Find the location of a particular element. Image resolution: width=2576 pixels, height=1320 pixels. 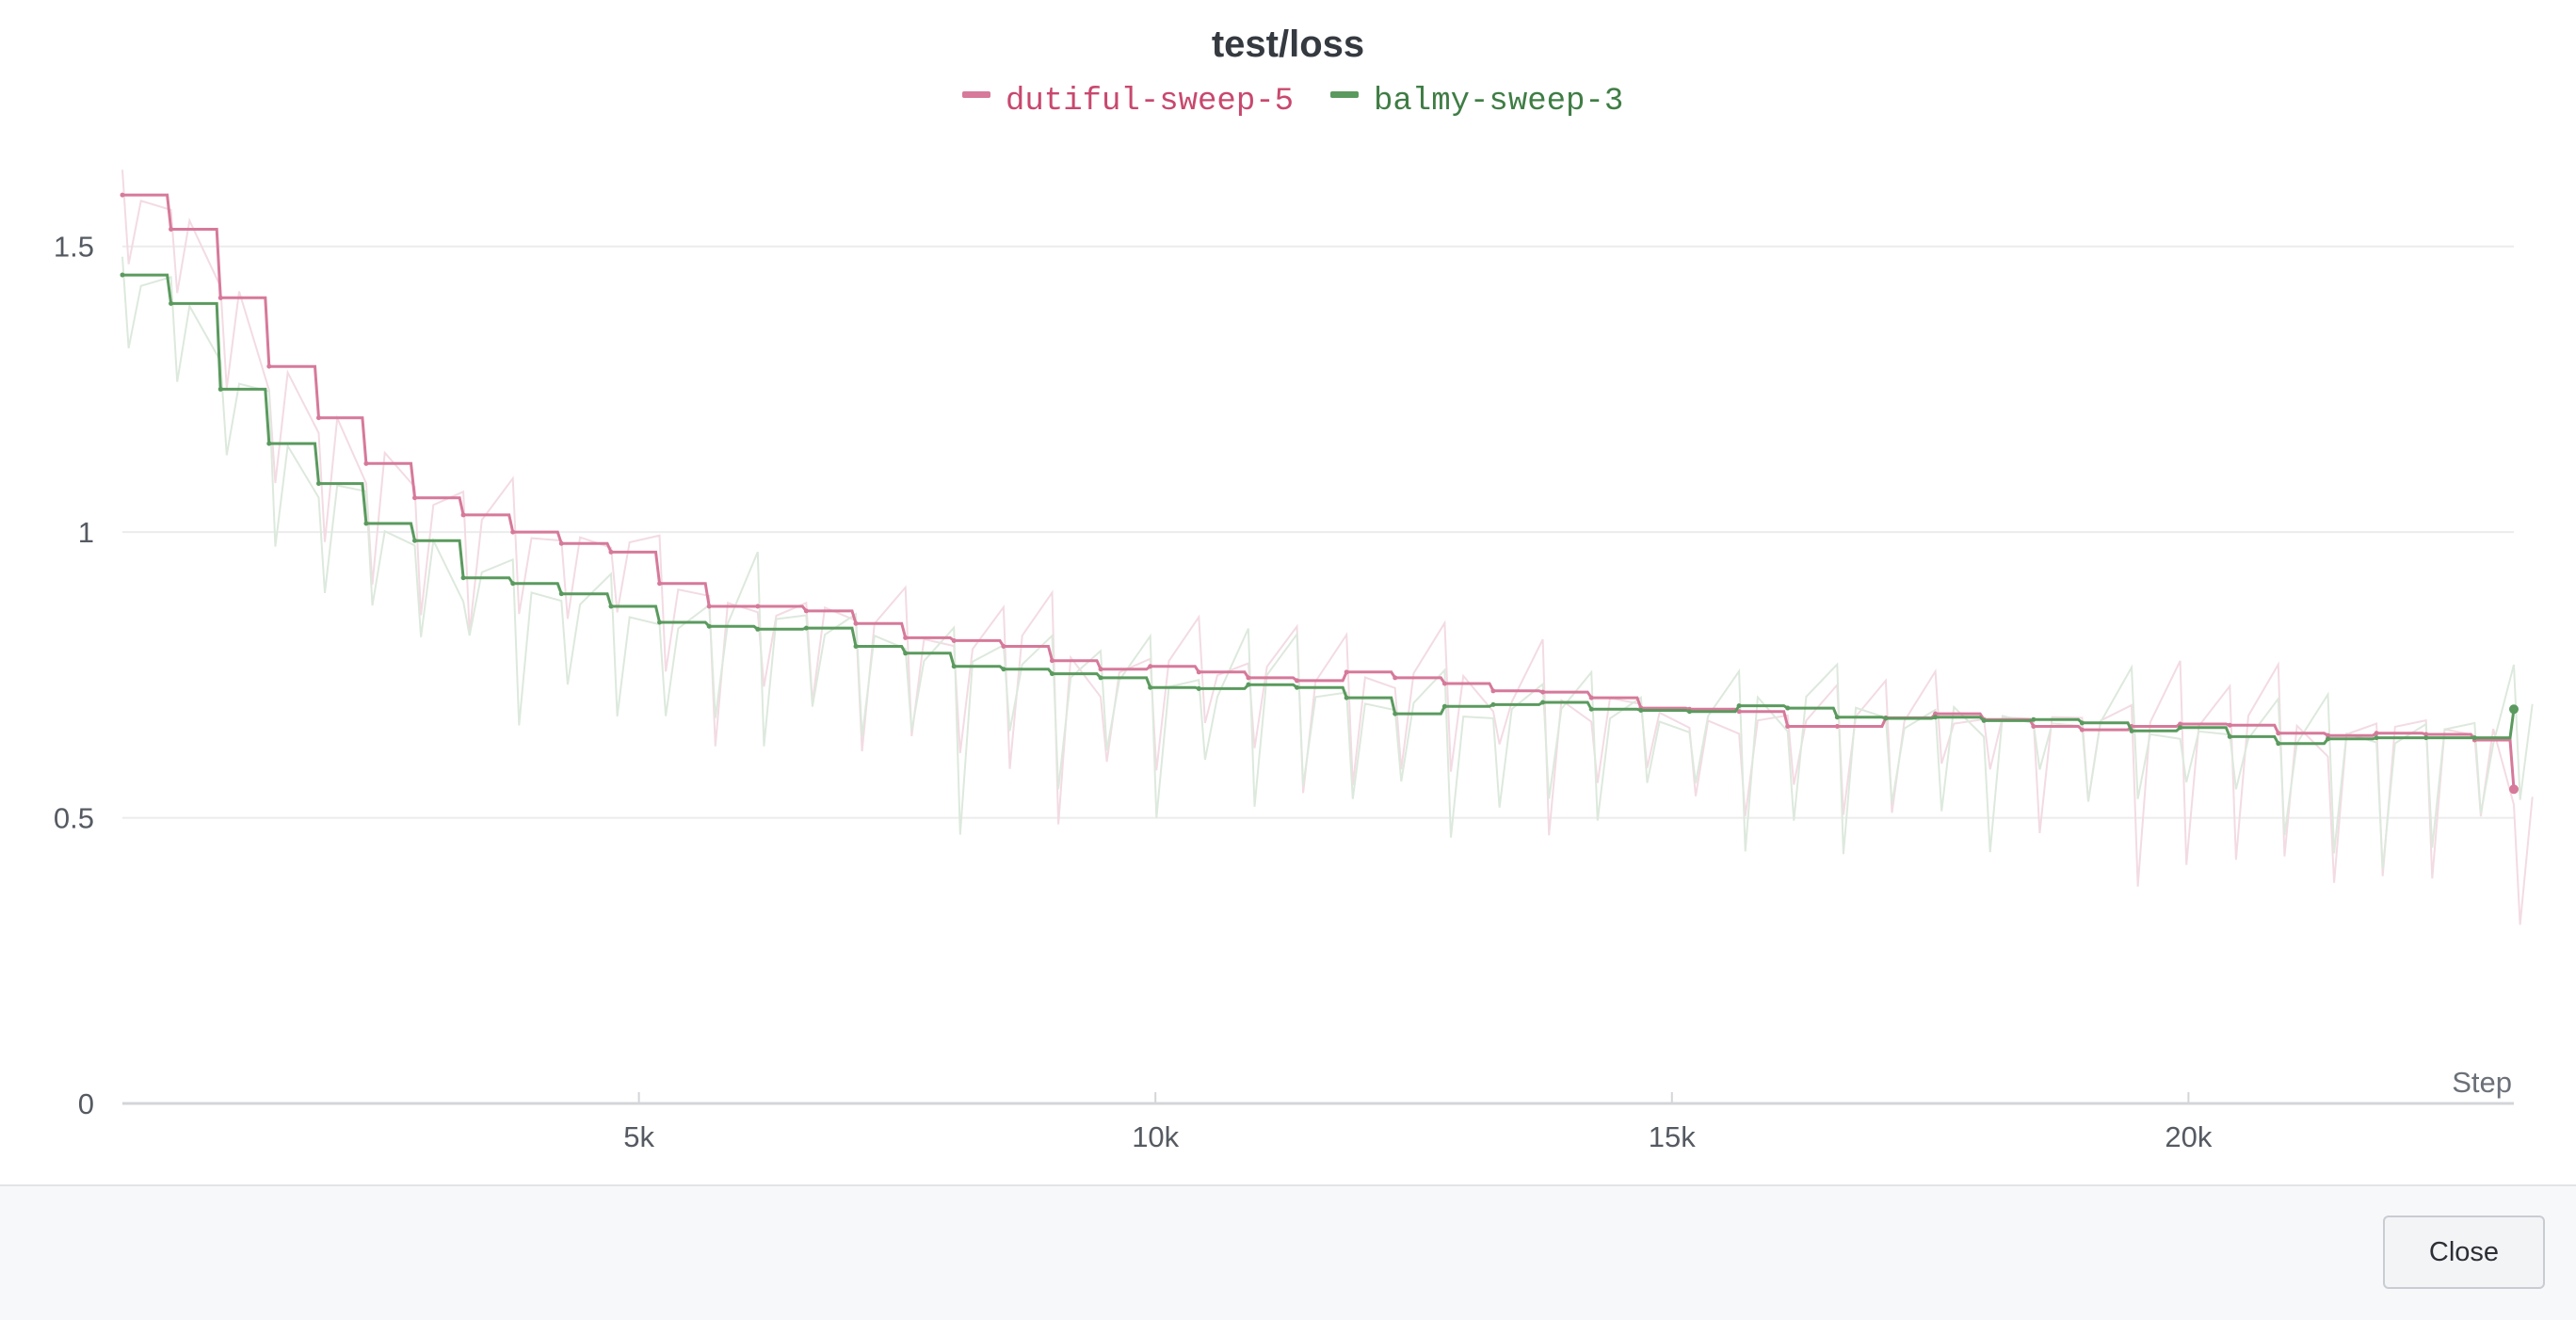

legend-label-dutiful-sweep-5: dutiful-sweep-5 is located at coordinates (1150, 102).